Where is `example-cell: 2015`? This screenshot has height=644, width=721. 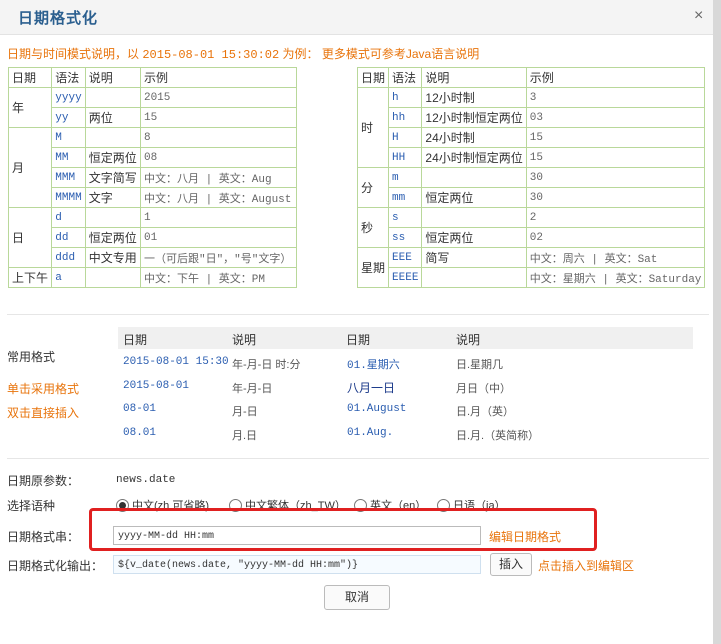
example-cell: 2015 is located at coordinates (218, 97).